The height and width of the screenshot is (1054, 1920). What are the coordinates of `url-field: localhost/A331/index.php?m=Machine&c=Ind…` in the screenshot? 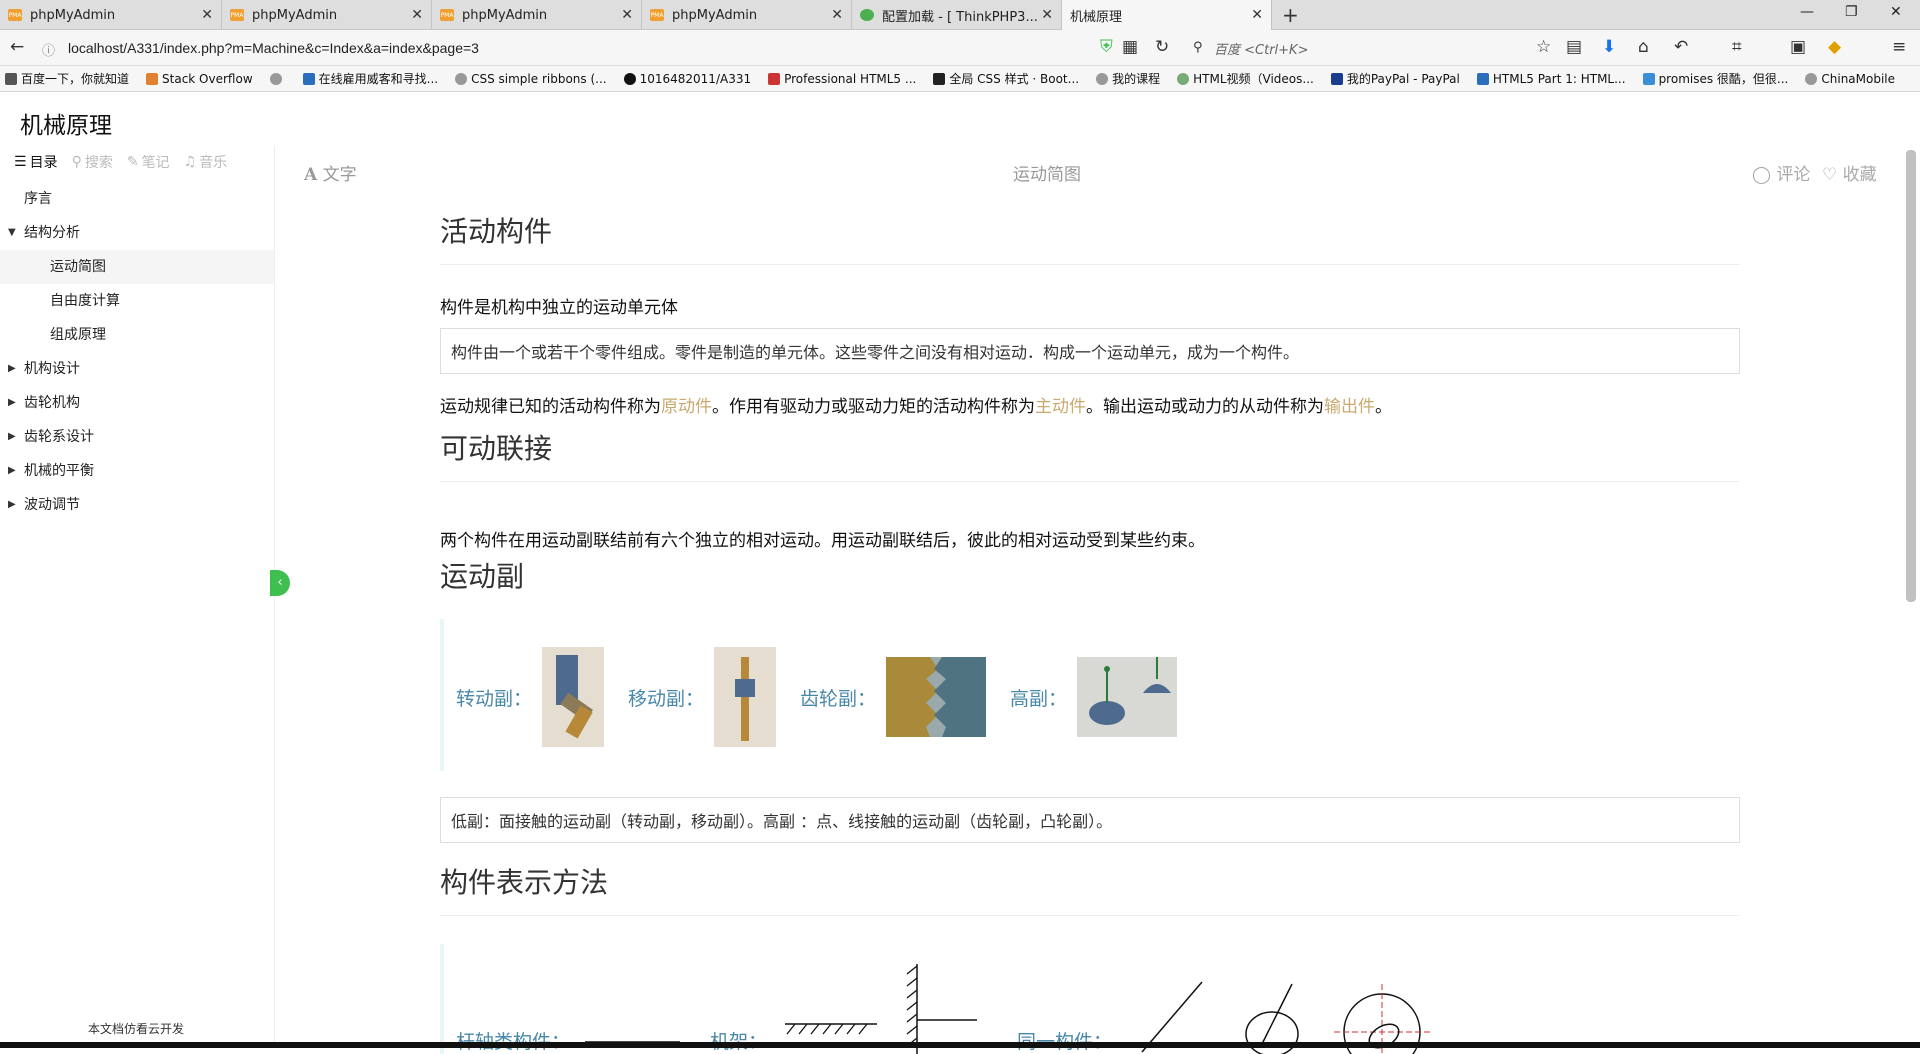 It's located at (273, 48).